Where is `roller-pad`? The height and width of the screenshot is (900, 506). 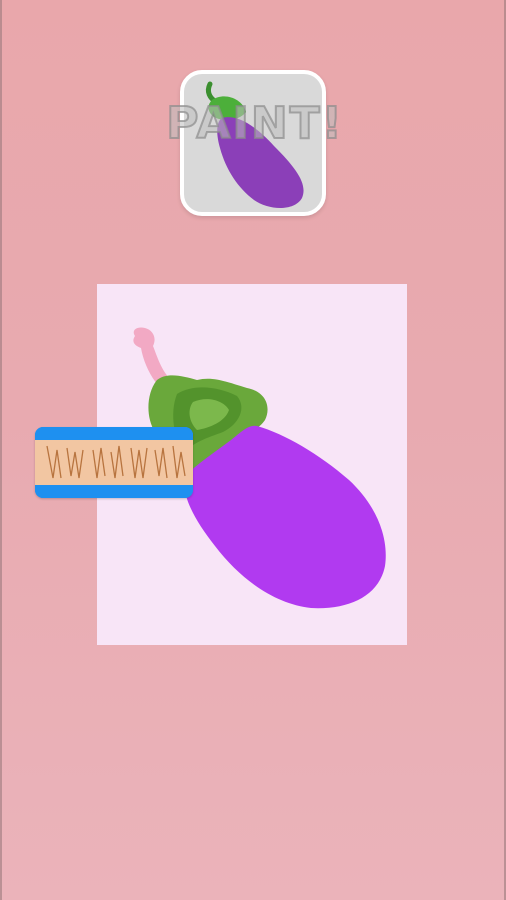 roller-pad is located at coordinates (114, 462).